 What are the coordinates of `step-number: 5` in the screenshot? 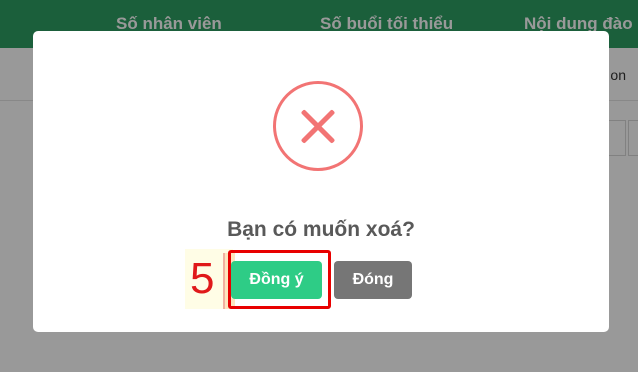 It's located at (202, 278).